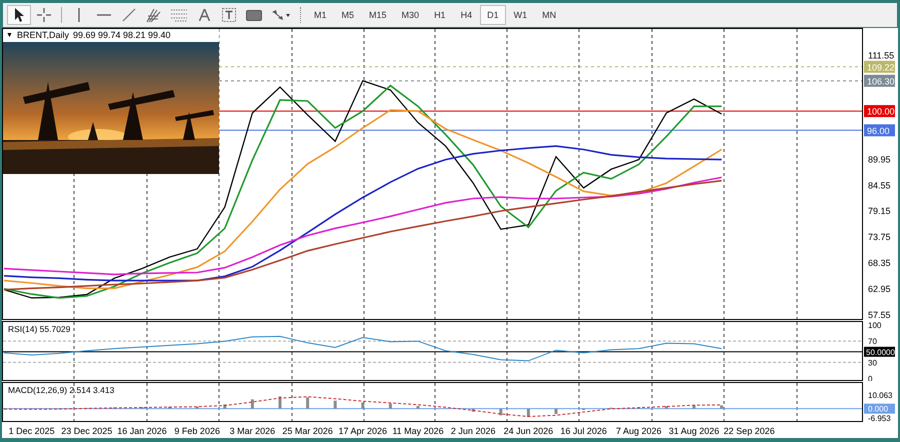 The height and width of the screenshot is (442, 900). Describe the element at coordinates (879, 237) in the screenshot. I see `axis-label: 73.75` at that location.